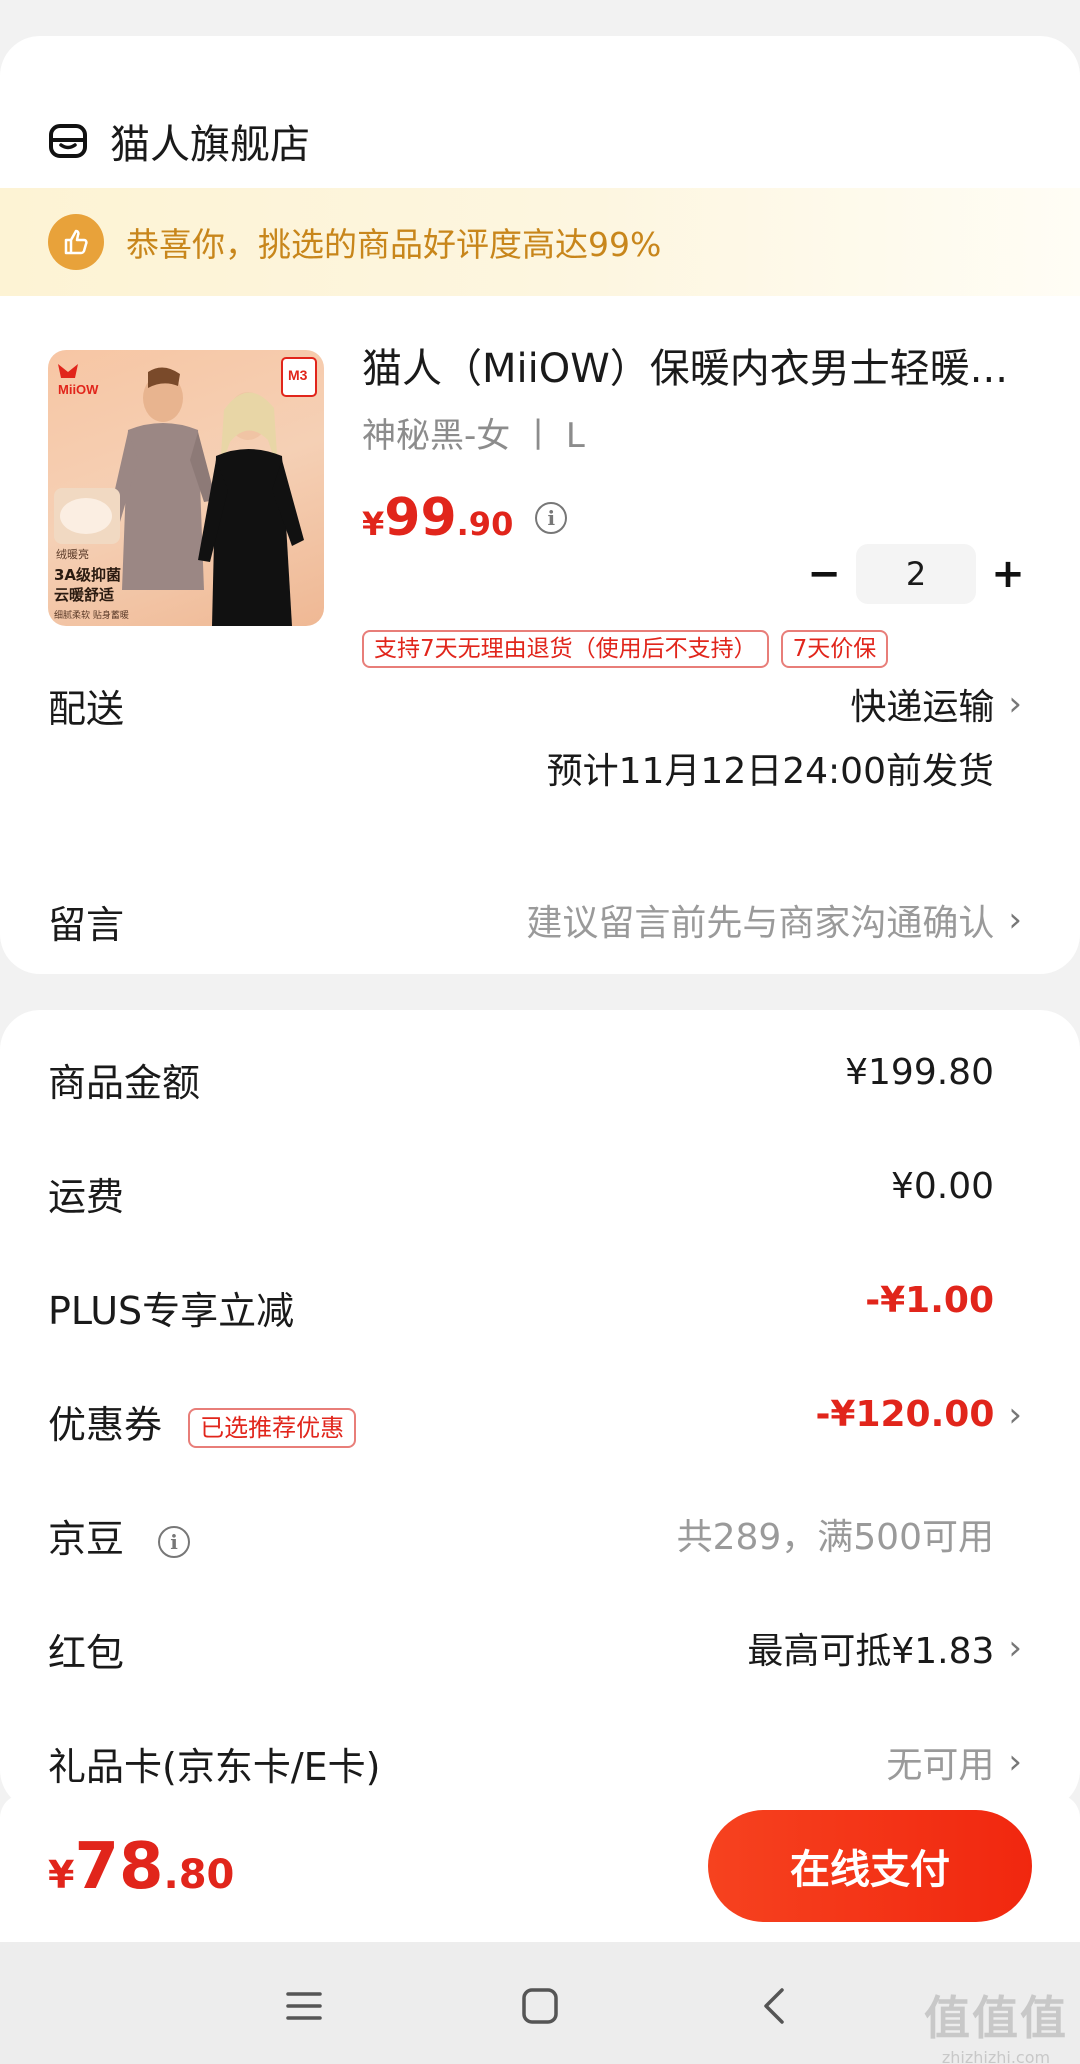  Describe the element at coordinates (373, 524) in the screenshot. I see `price-currency: ¥` at that location.